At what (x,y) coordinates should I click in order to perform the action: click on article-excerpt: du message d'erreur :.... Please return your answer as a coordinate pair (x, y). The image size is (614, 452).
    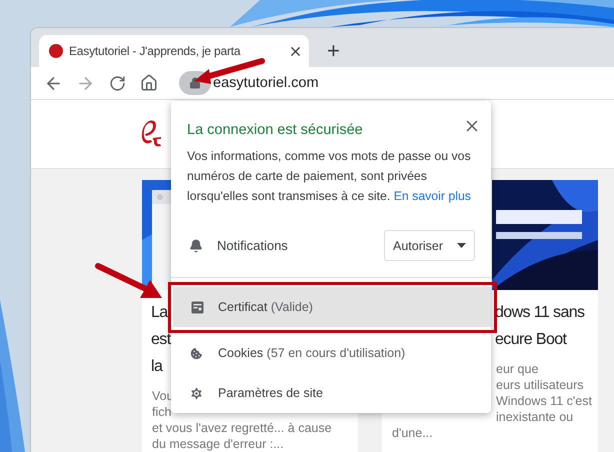
    Looking at the image, I should click on (218, 444).